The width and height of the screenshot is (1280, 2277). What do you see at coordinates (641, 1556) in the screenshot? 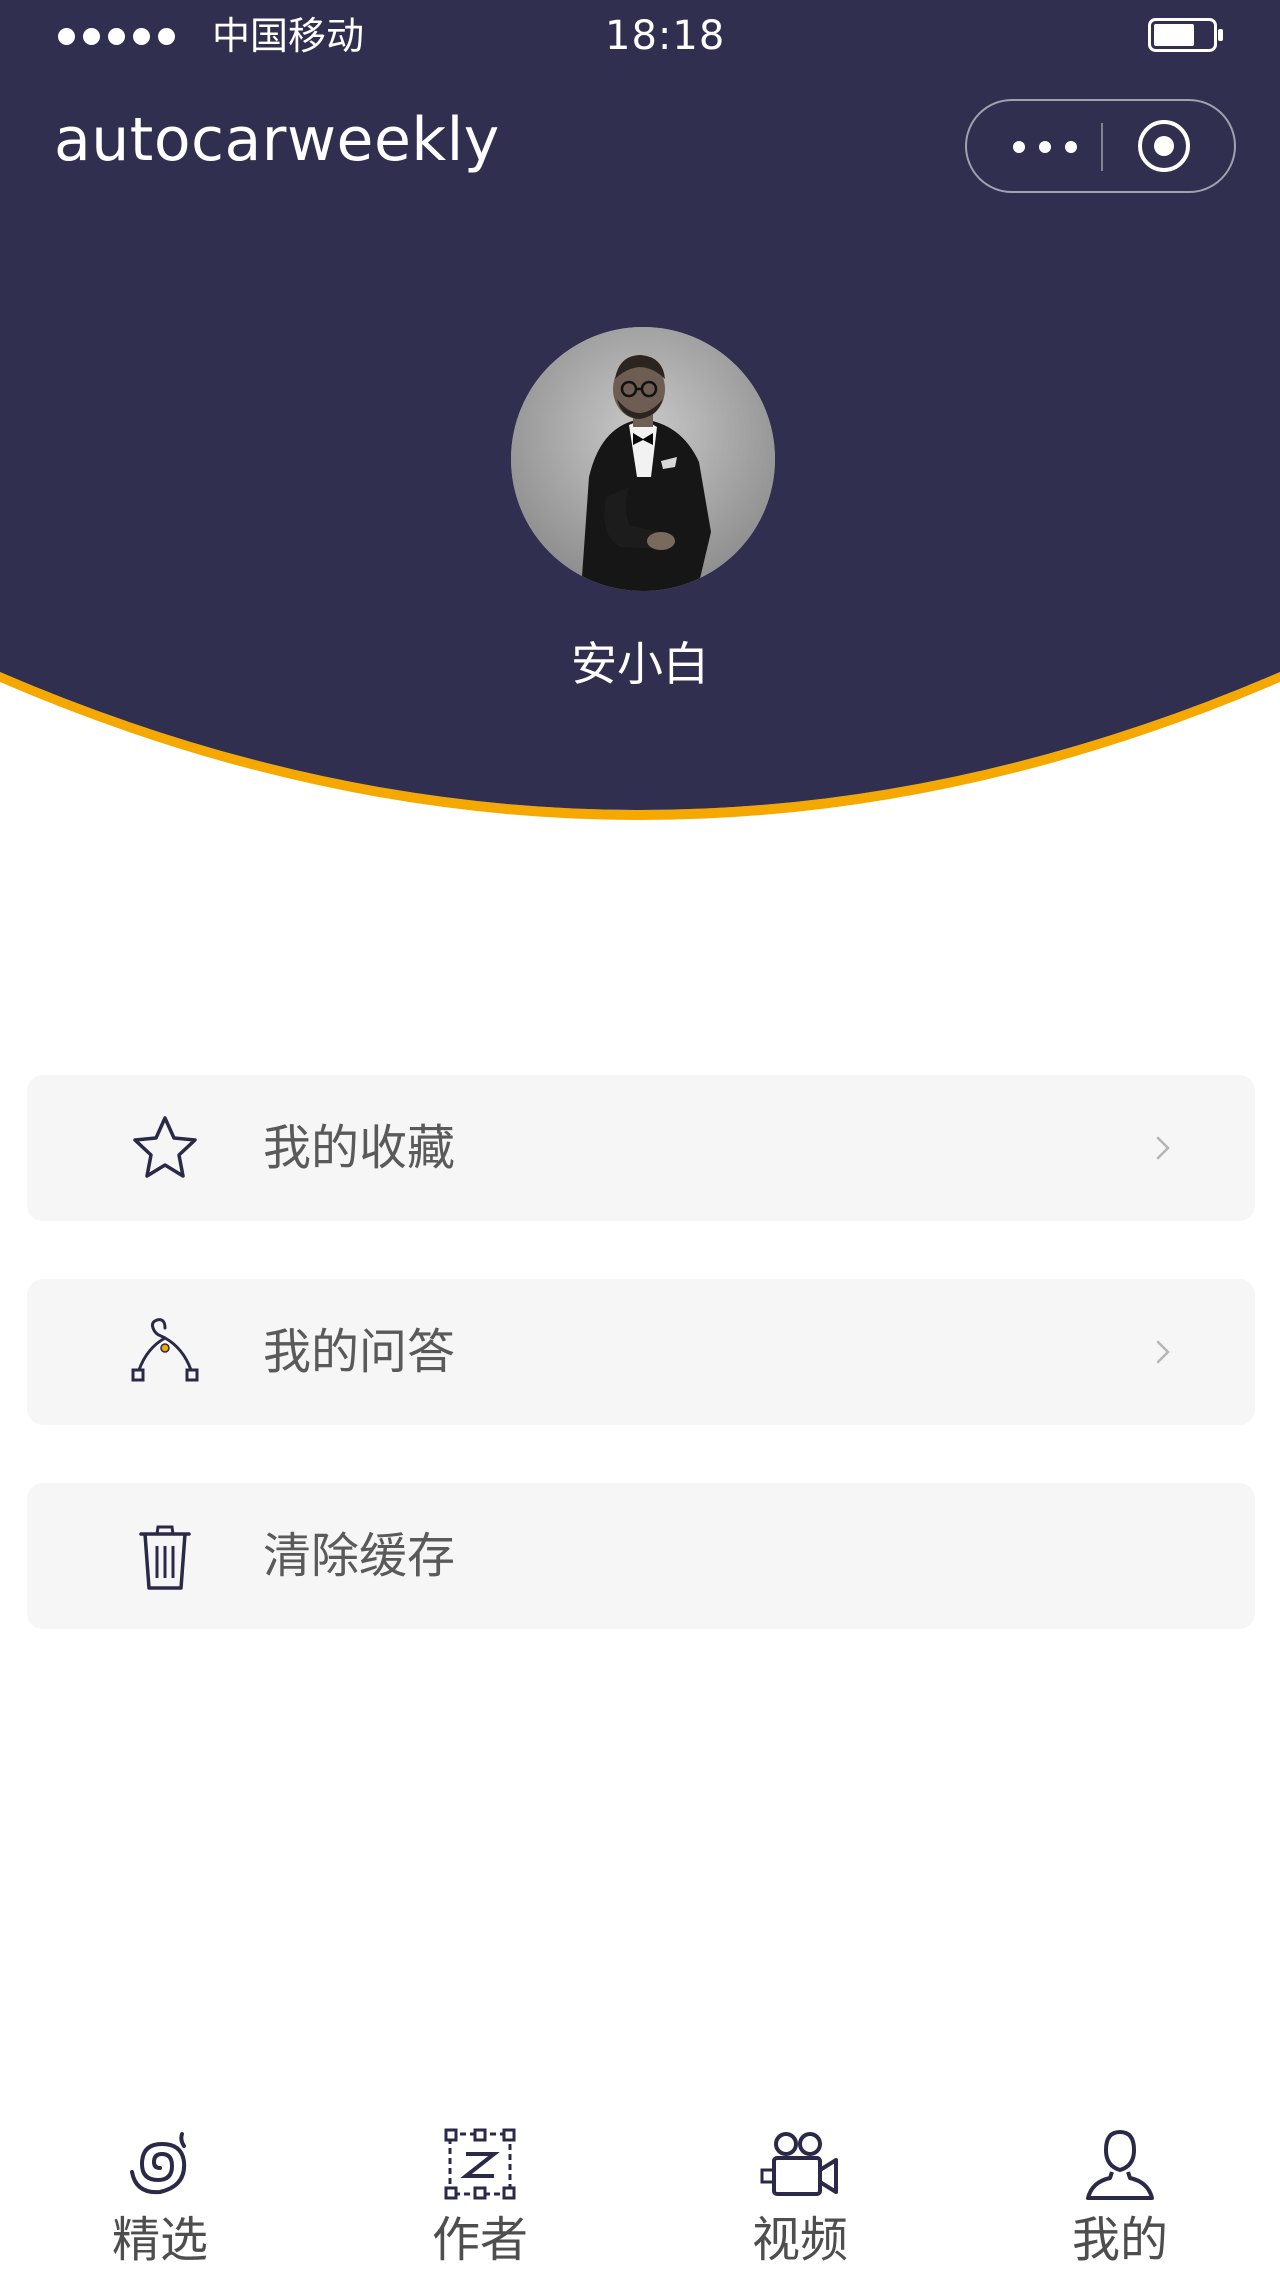
I see `menu-item-clear-cache: 清除缓存` at bounding box center [641, 1556].